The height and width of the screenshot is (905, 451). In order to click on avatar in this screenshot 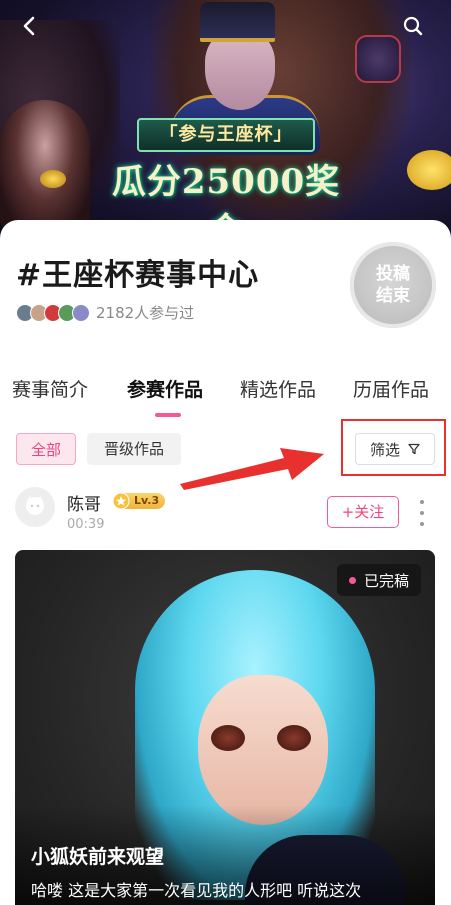, I will do `click(81, 313)`.